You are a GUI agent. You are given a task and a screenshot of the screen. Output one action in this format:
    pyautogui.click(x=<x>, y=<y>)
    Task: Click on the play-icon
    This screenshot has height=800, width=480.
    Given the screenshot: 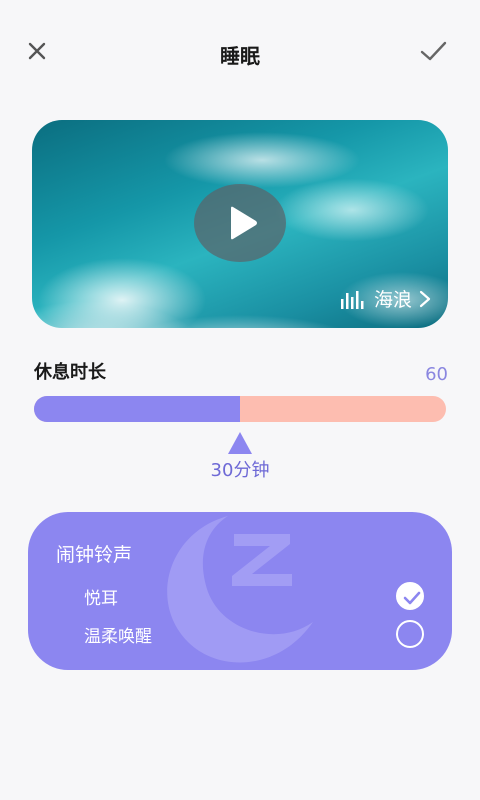 What is the action you would take?
    pyautogui.click(x=244, y=223)
    